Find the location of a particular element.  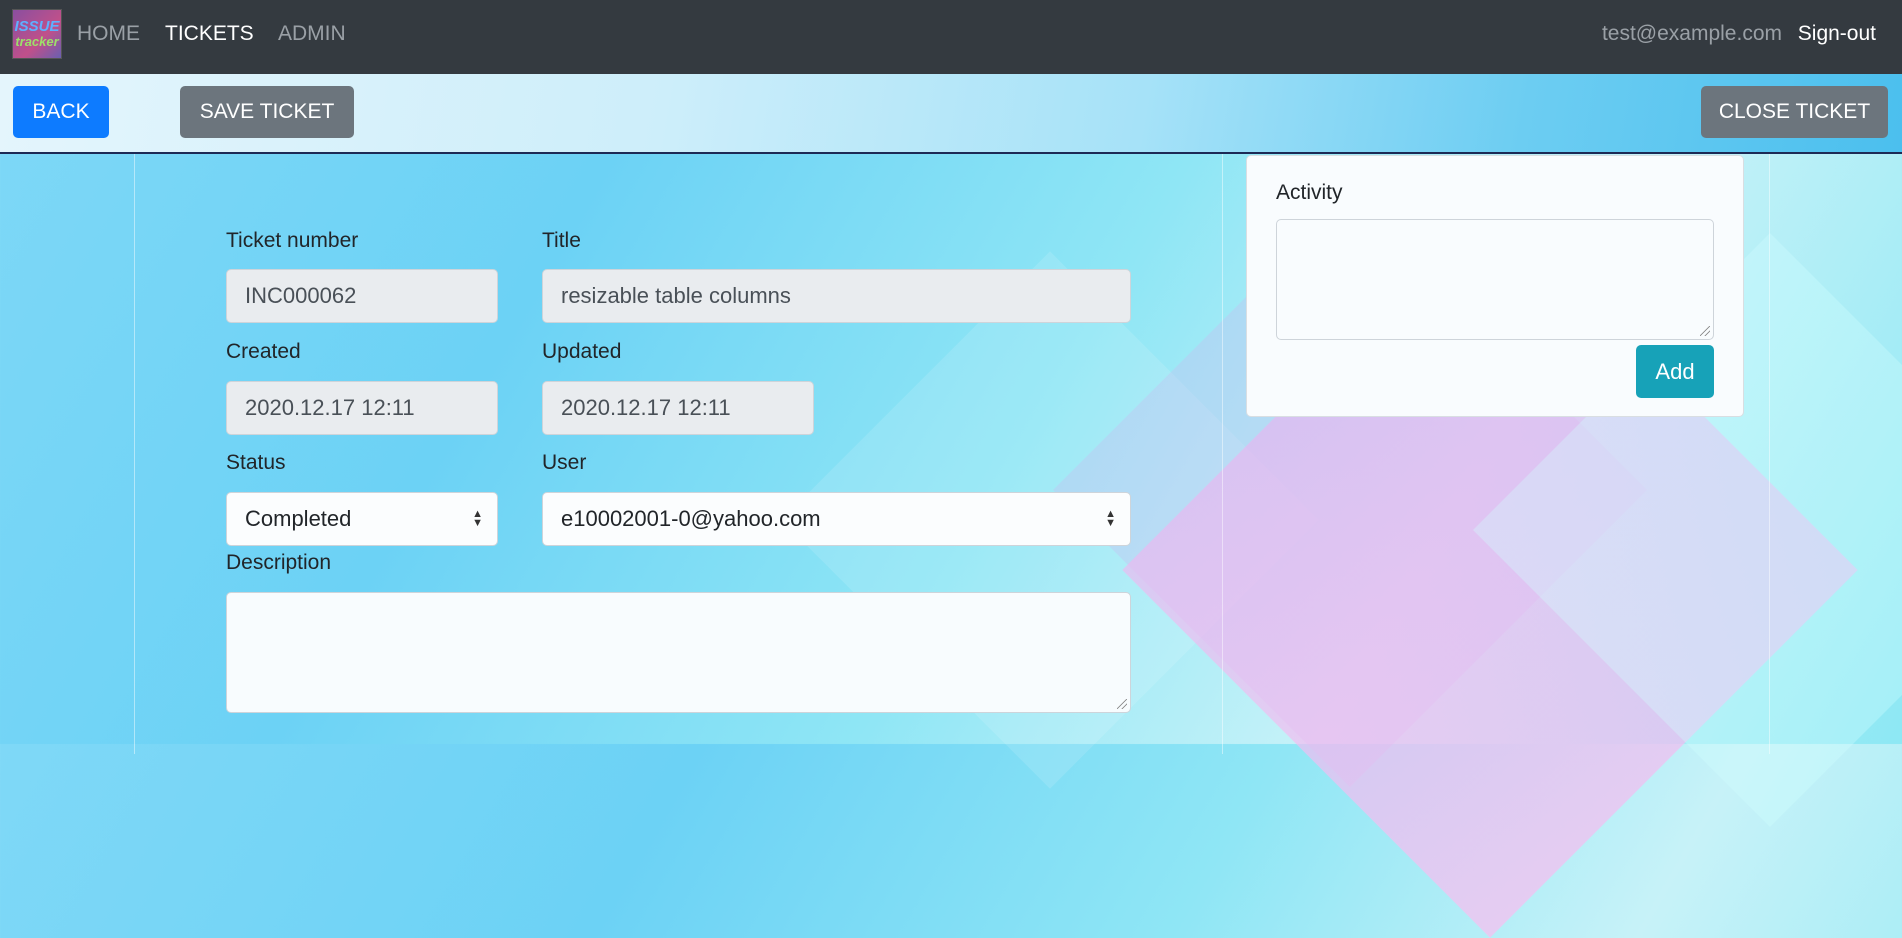

save-ticket-button: SAVE TICKET is located at coordinates (267, 112).